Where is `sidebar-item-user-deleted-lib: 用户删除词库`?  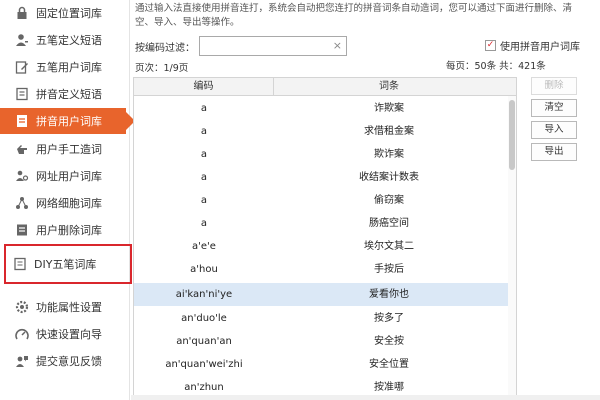
sidebar-item-user-deleted-lib: 用户删除词库 is located at coordinates (65, 230).